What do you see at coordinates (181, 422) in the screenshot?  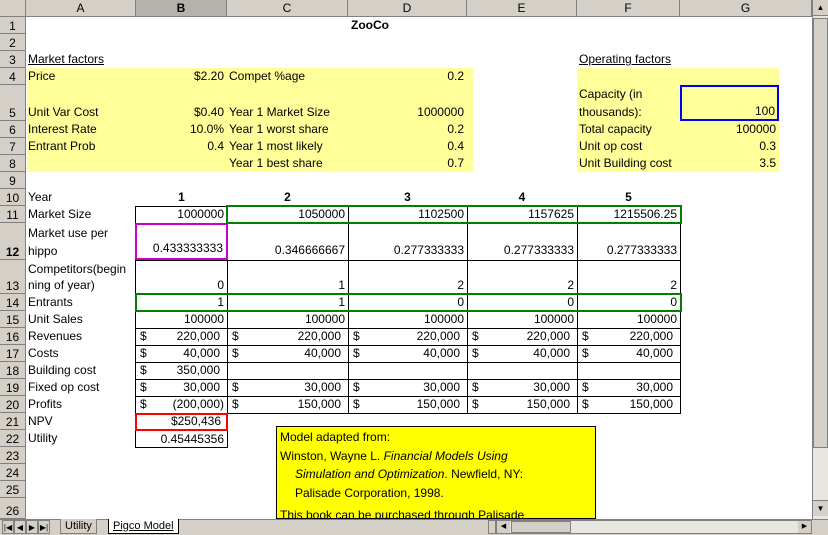 I see `npv-value: $250,436` at bounding box center [181, 422].